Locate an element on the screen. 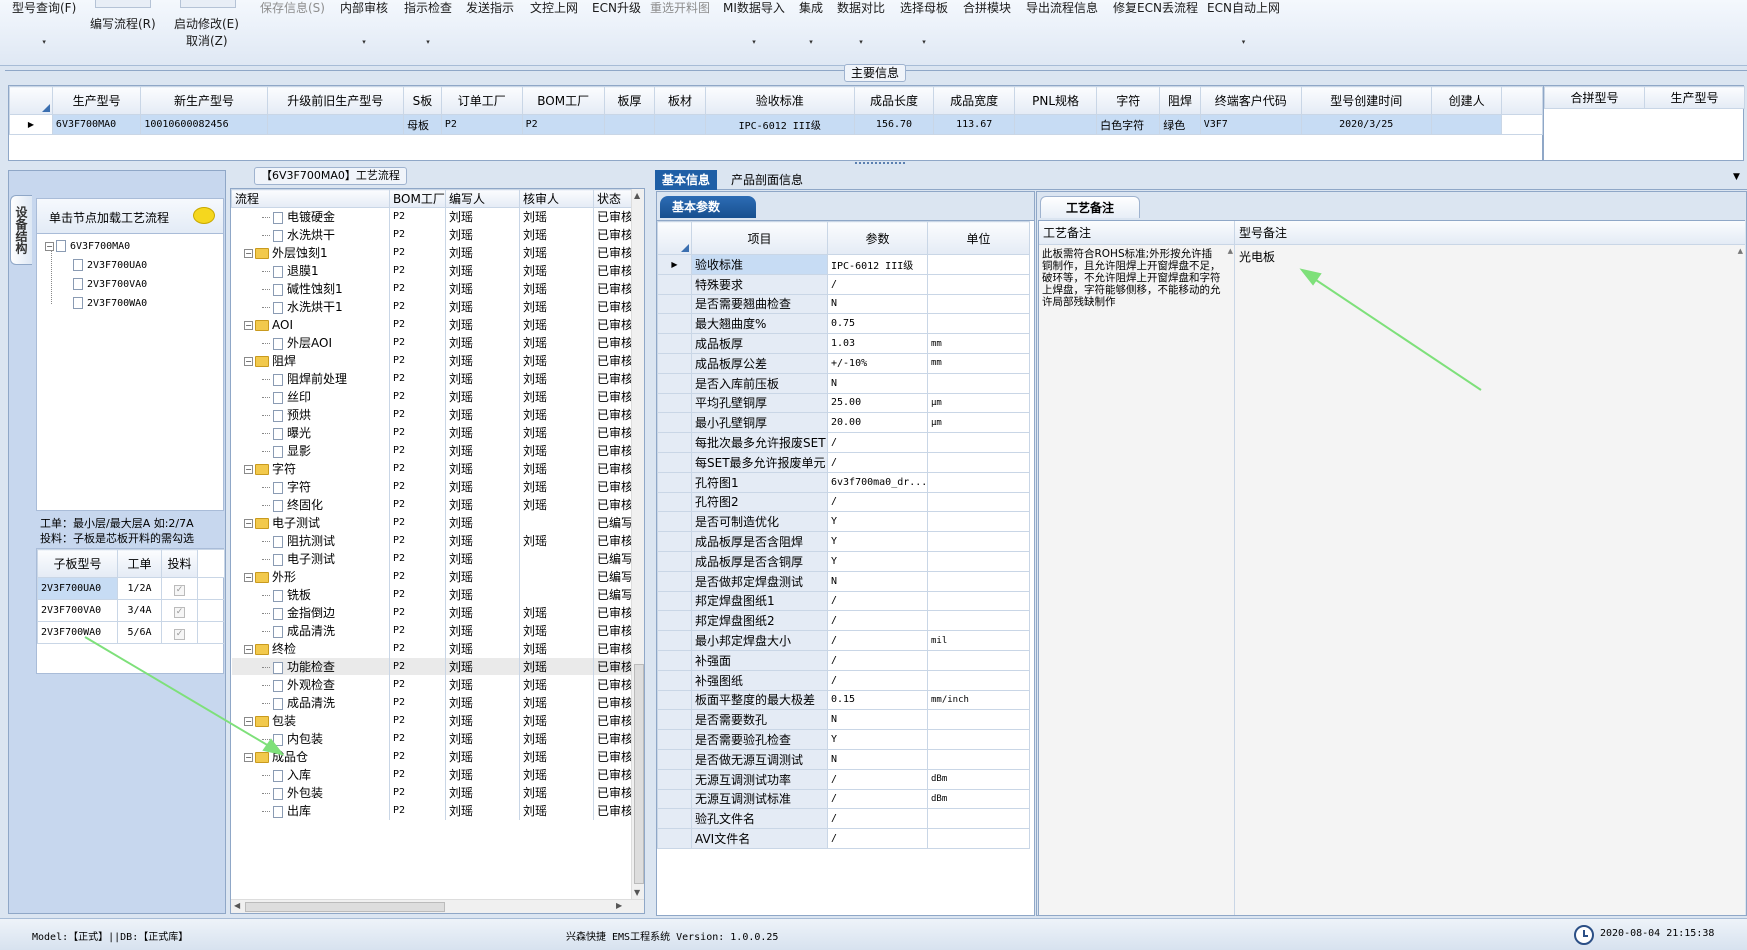  status-datetime: 2020-08-04 21:15:38 is located at coordinates (1657, 933).